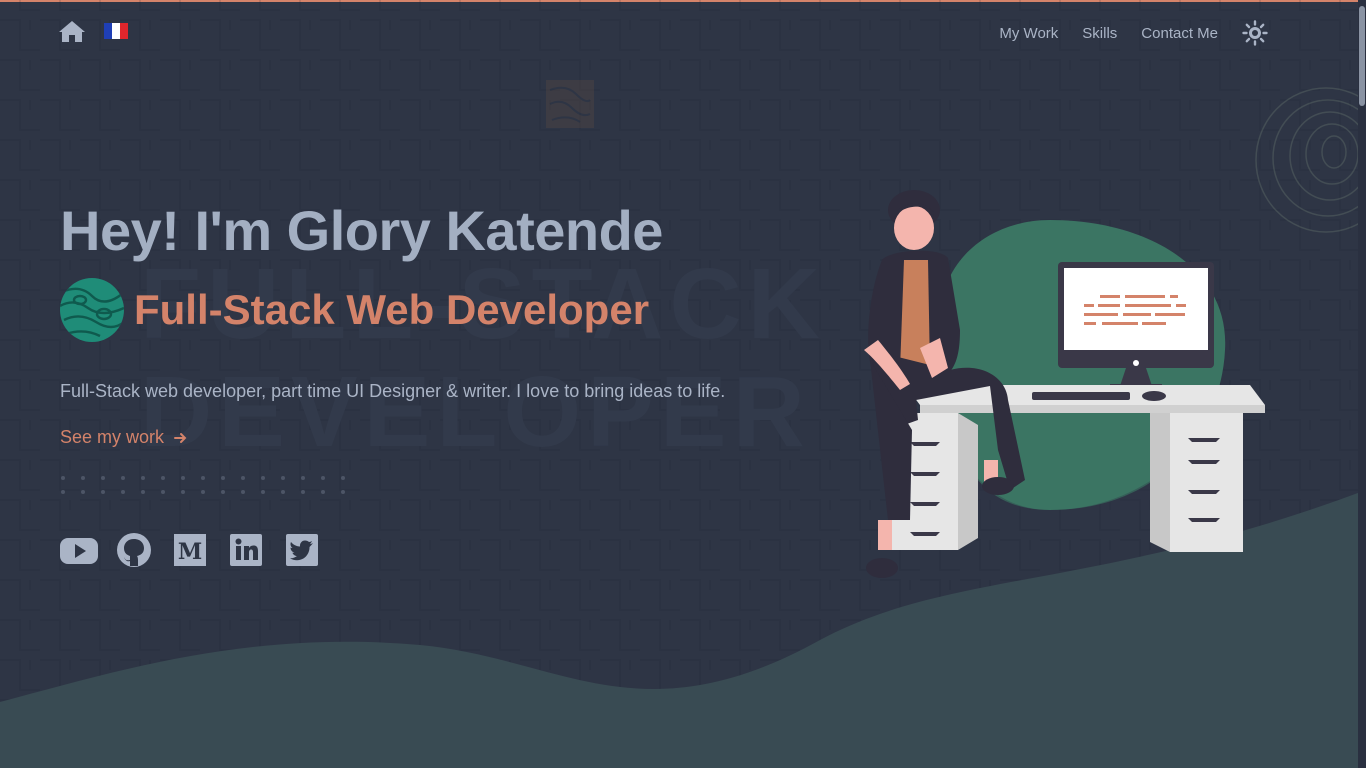 Image resolution: width=1366 pixels, height=768 pixels. What do you see at coordinates (1064, 384) in the screenshot?
I see `developer-at-desk-illustration` at bounding box center [1064, 384].